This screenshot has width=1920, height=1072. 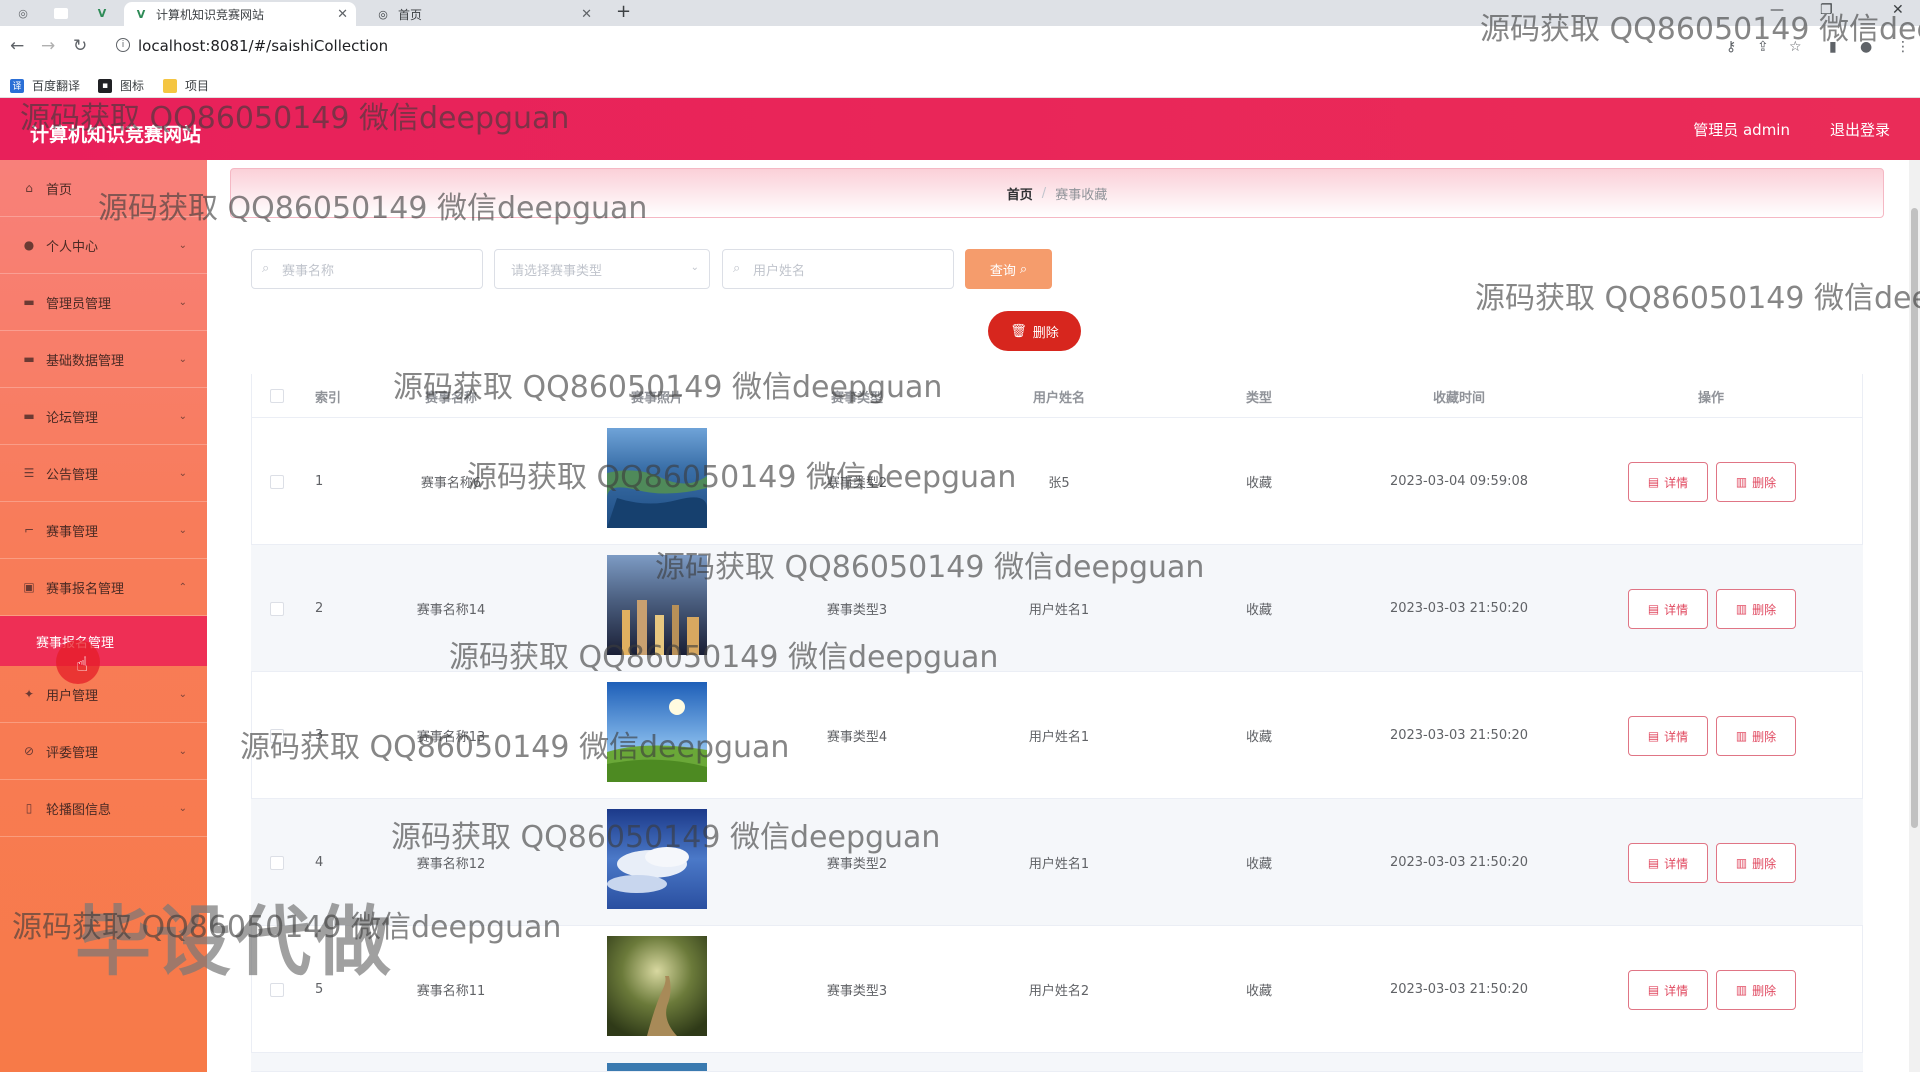 I want to click on bookmark-translate: 译 百度翻译, so click(x=45, y=85).